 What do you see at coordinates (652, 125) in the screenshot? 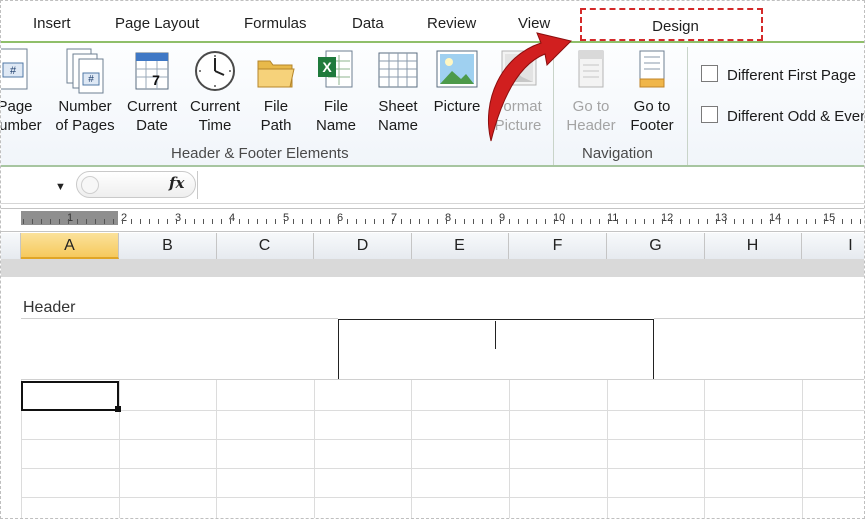
I see `go-to-footer-label-2: Footer` at bounding box center [652, 125].